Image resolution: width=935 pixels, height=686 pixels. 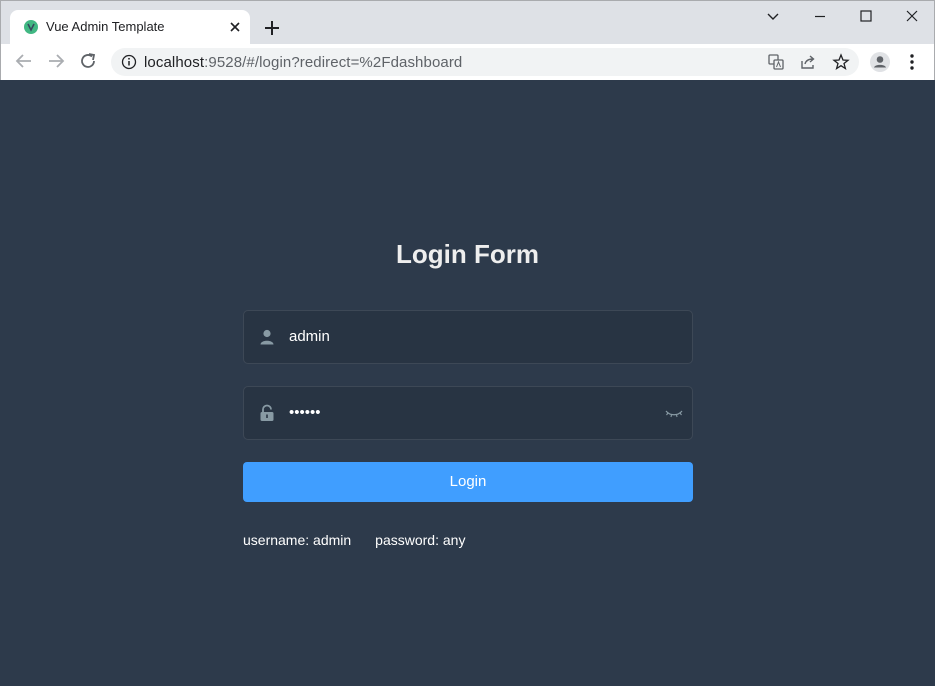 I want to click on close-tab-icon, so click(x=235, y=27).